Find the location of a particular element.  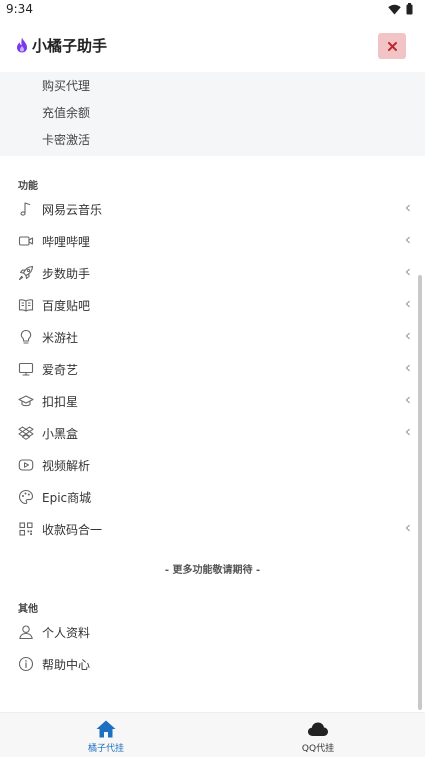

scrollbar-thumb is located at coordinates (420, 492).